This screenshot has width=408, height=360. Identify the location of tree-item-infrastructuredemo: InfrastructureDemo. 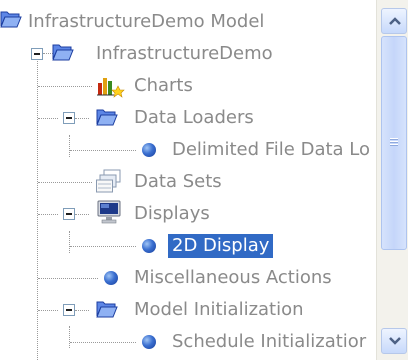
(188, 54).